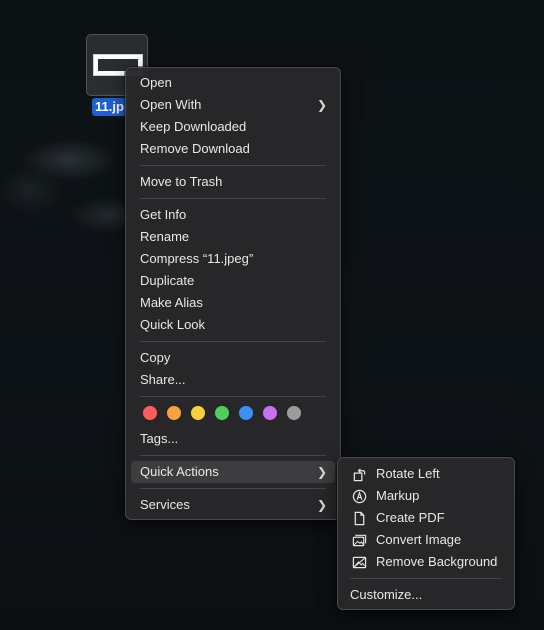  Describe the element at coordinates (150, 413) in the screenshot. I see `tag-red-dot` at that location.